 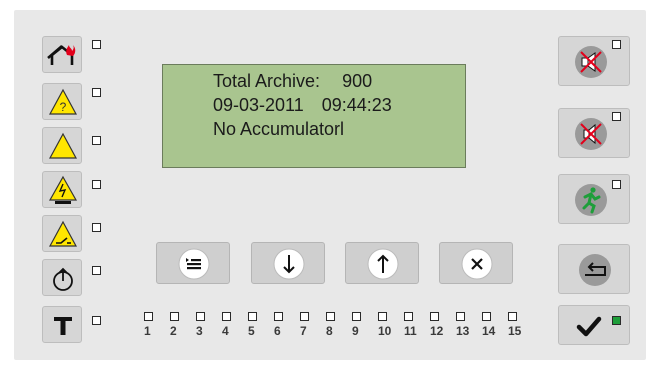 What do you see at coordinates (336, 329) in the screenshot?
I see `zone-8: 8` at bounding box center [336, 329].